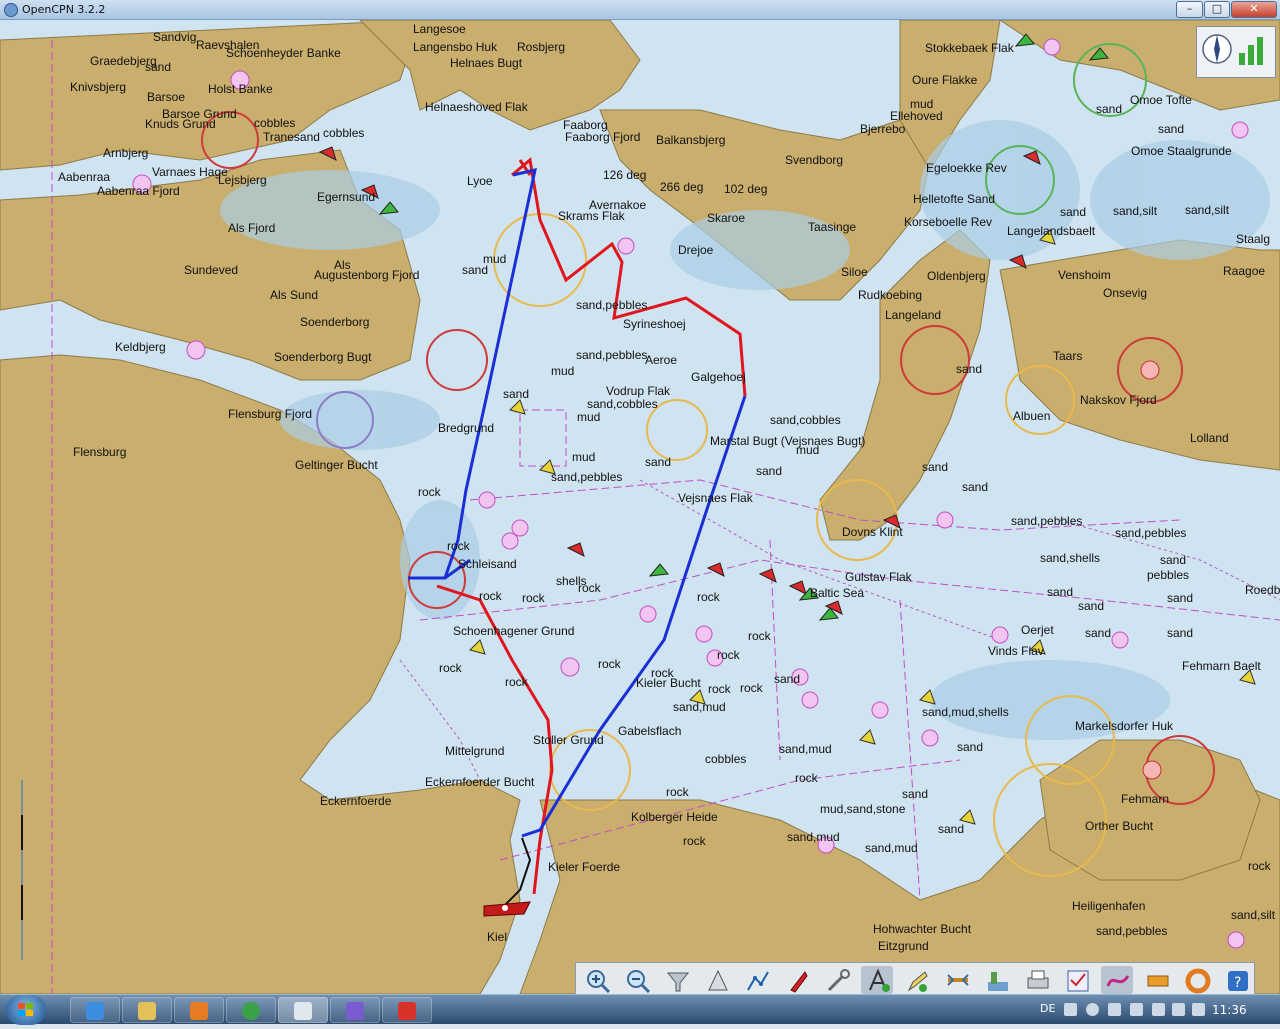  I want to click on settings-tray-icon, so click(1114, 1009).